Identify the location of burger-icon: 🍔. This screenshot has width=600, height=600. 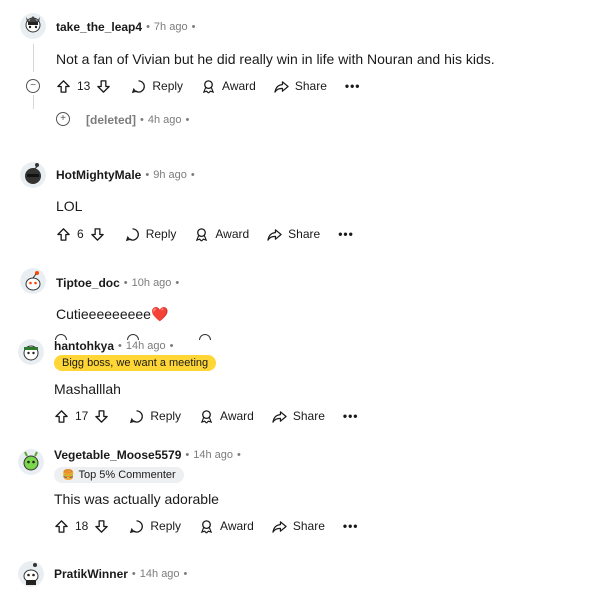
(68, 475).